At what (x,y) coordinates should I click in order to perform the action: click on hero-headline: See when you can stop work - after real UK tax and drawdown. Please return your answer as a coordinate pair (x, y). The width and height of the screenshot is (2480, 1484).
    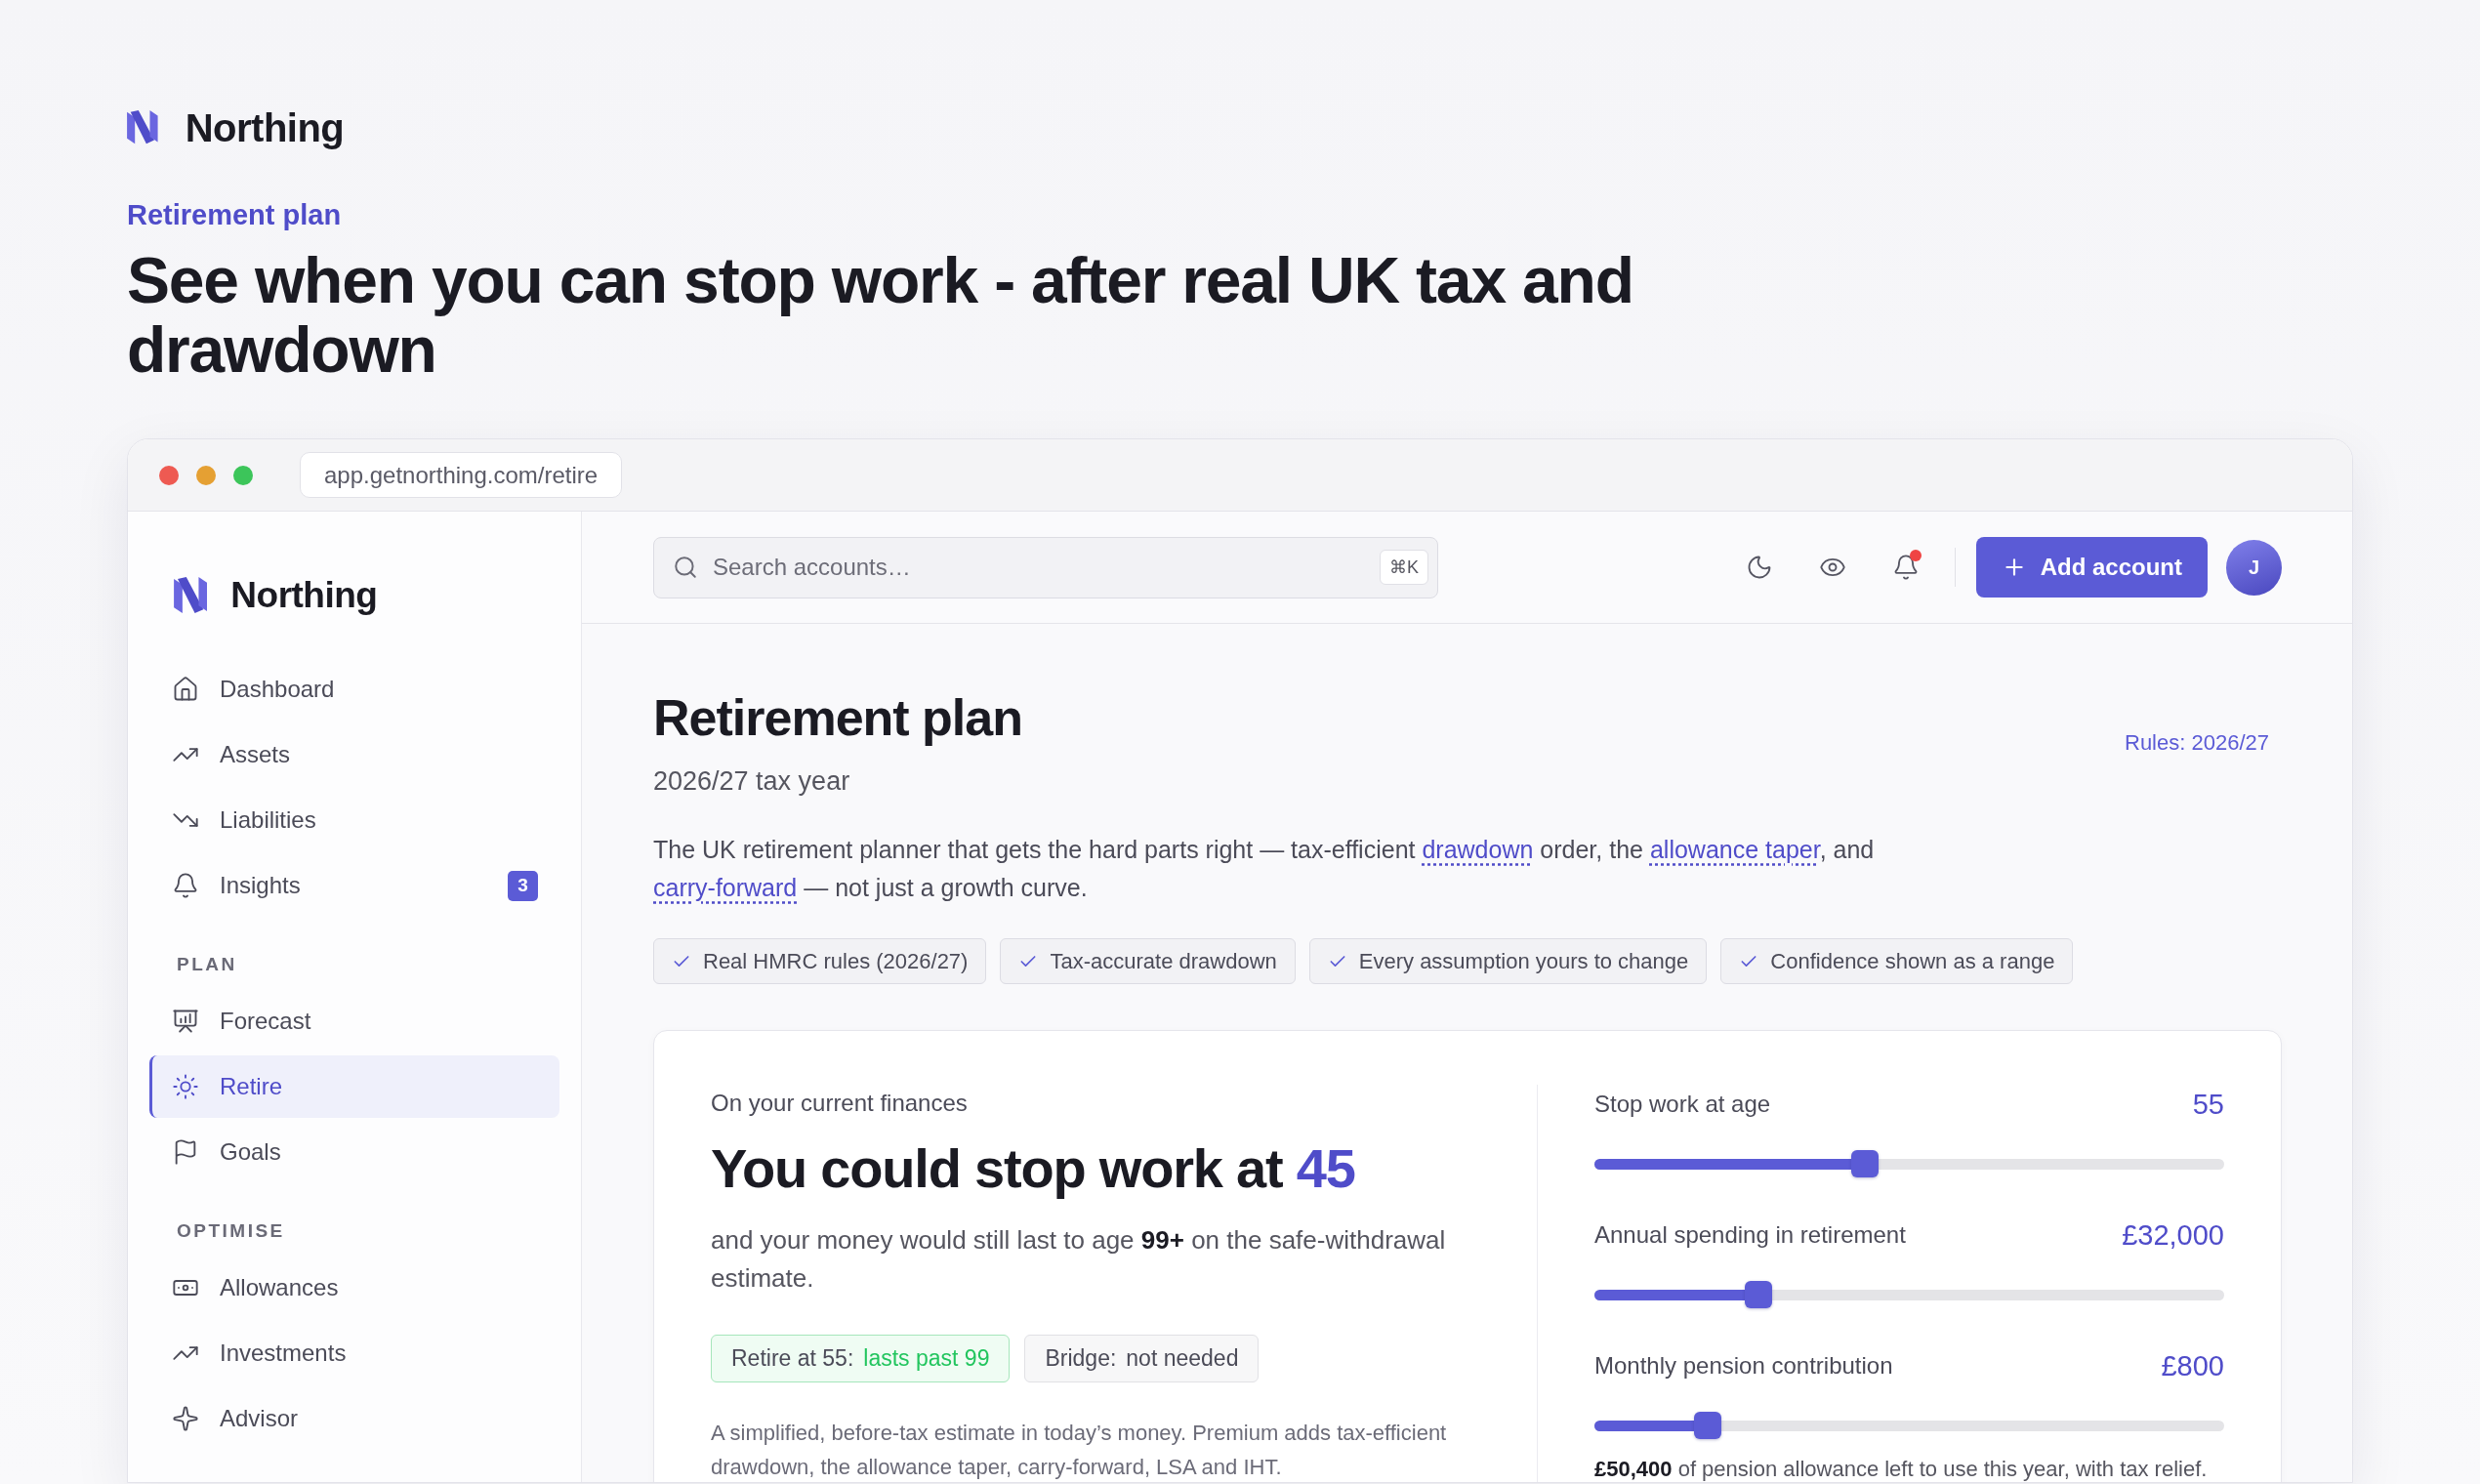
    Looking at the image, I should click on (880, 315).